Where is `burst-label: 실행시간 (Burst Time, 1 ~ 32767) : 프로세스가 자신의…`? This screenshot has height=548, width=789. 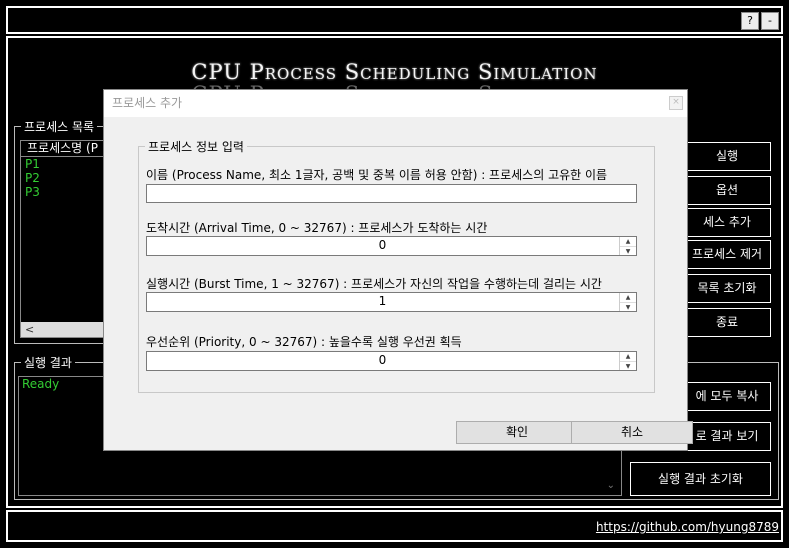
burst-label: 실행시간 (Burst Time, 1 ~ 32767) : 프로세스가 자신의… is located at coordinates (374, 284).